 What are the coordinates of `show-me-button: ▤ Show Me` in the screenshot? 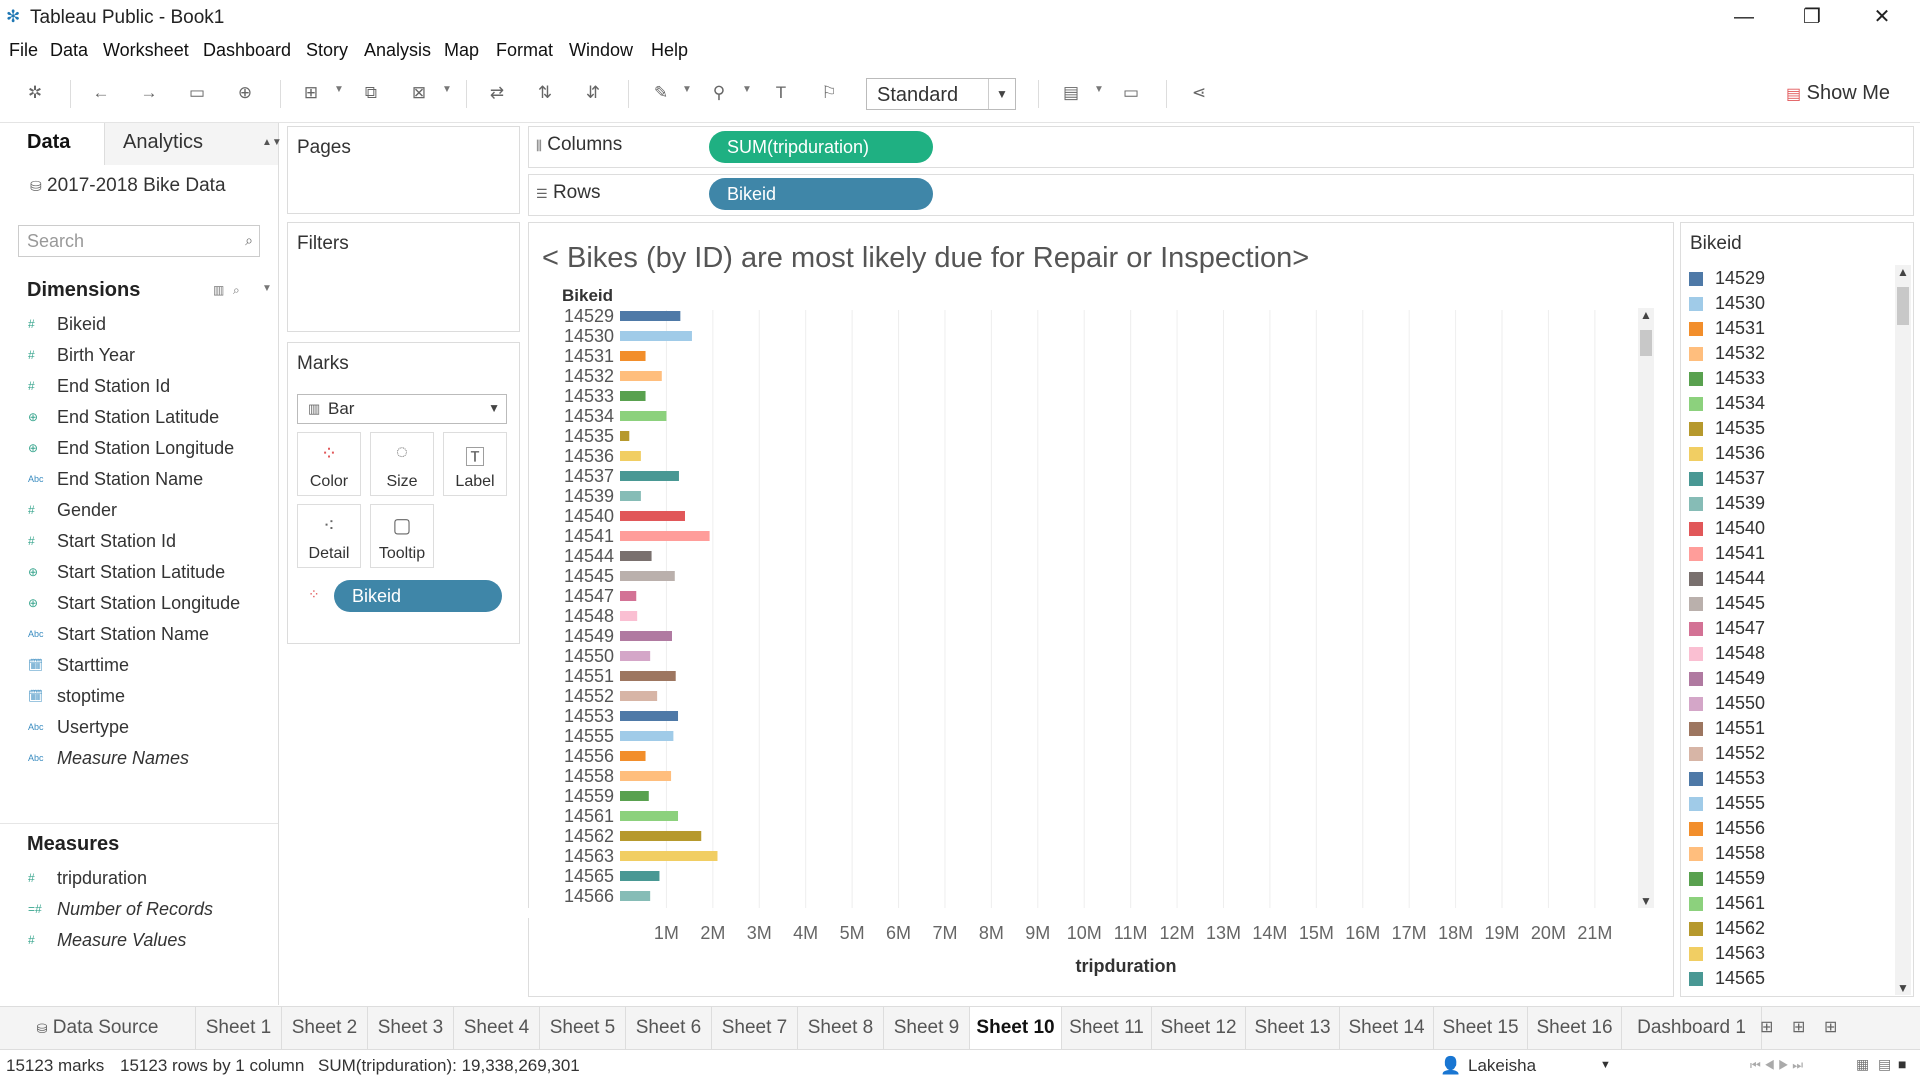 It's located at (1838, 93).